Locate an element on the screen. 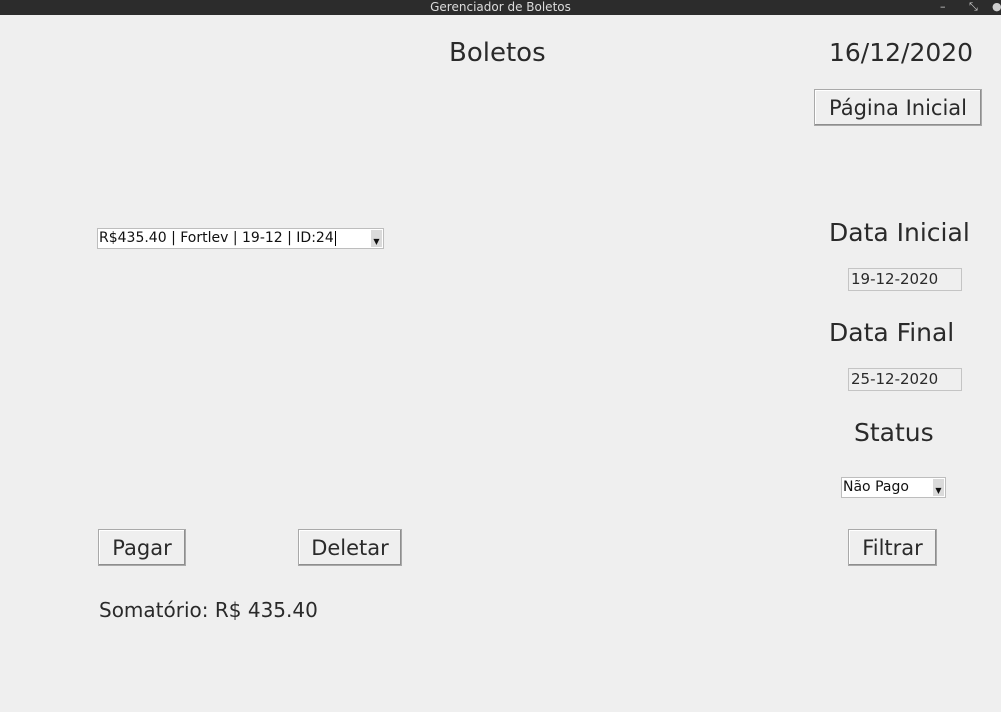  status-label: Status is located at coordinates (894, 432).